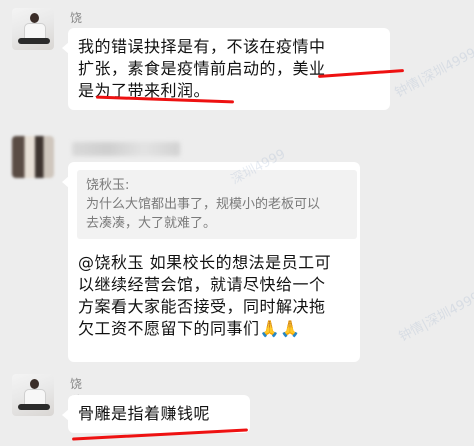 This screenshot has height=446, width=474. What do you see at coordinates (280, 328) in the screenshot?
I see `pray-emoji-icon: 🙏🙏` at bounding box center [280, 328].